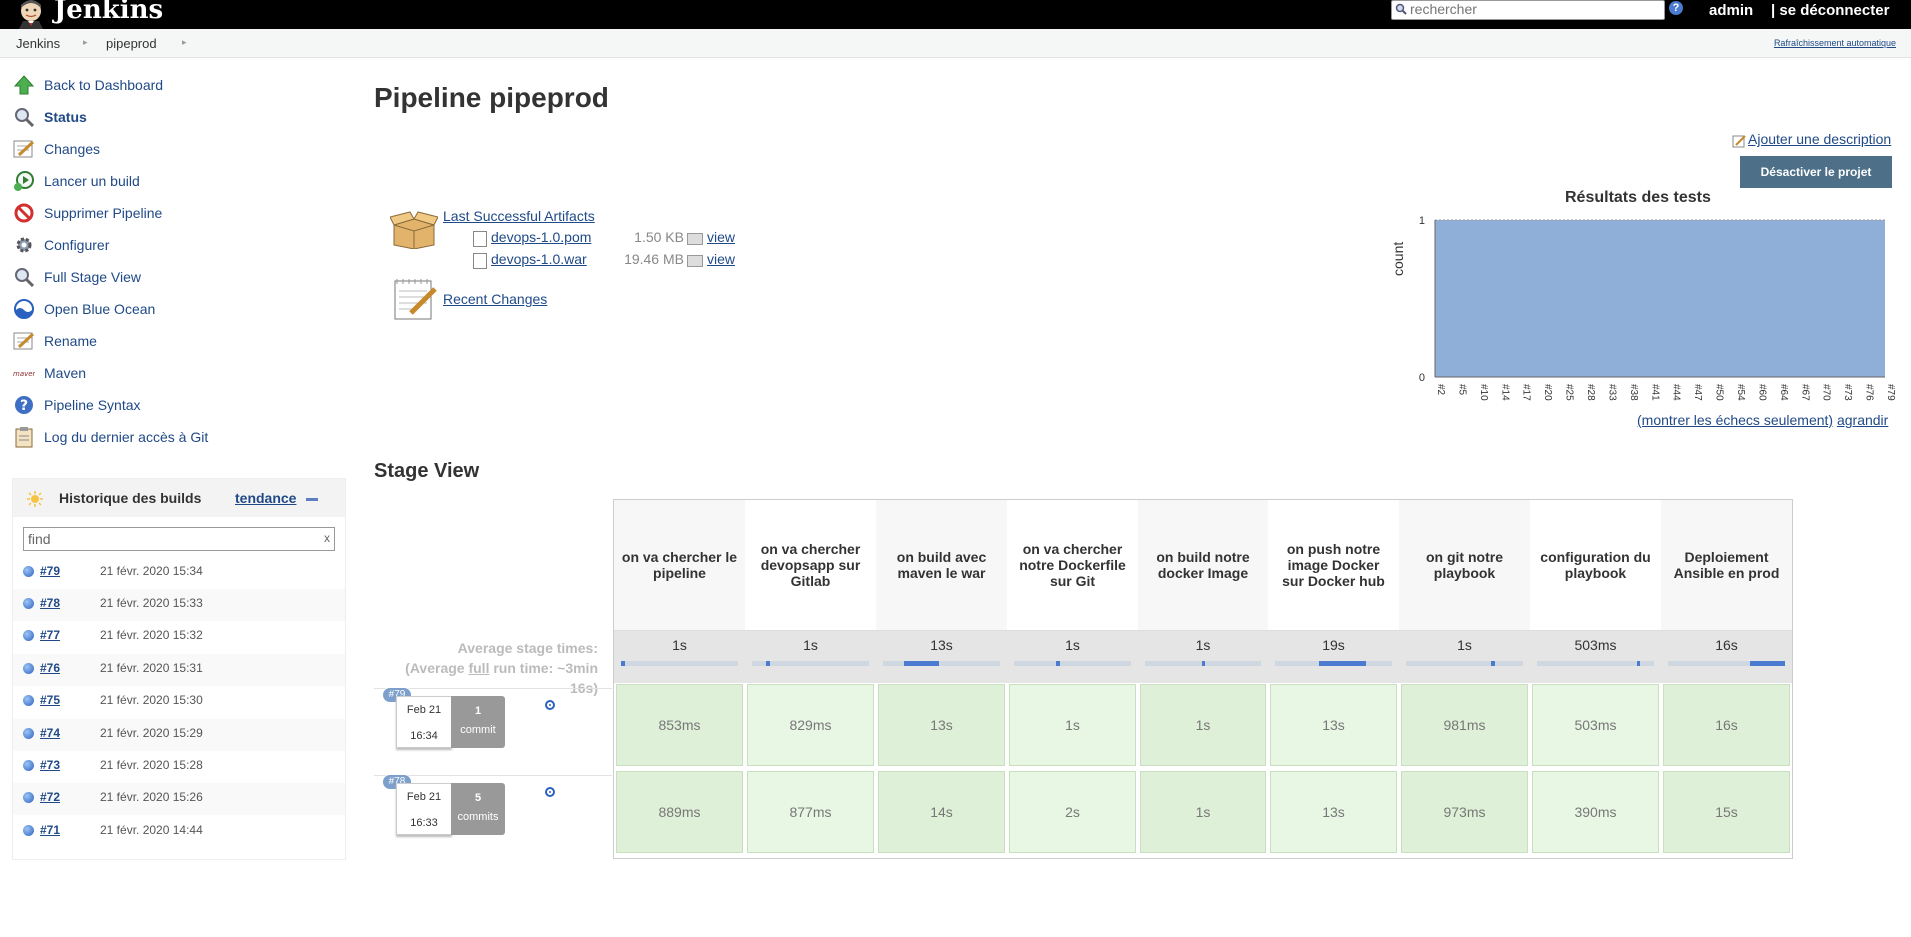 The width and height of the screenshot is (1911, 937). What do you see at coordinates (312, 499) in the screenshot?
I see `collapse-icon` at bounding box center [312, 499].